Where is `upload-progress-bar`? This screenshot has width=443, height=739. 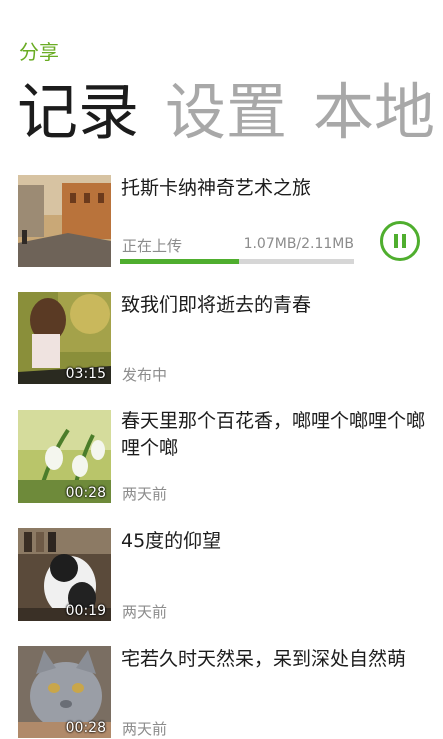 upload-progress-bar is located at coordinates (237, 261).